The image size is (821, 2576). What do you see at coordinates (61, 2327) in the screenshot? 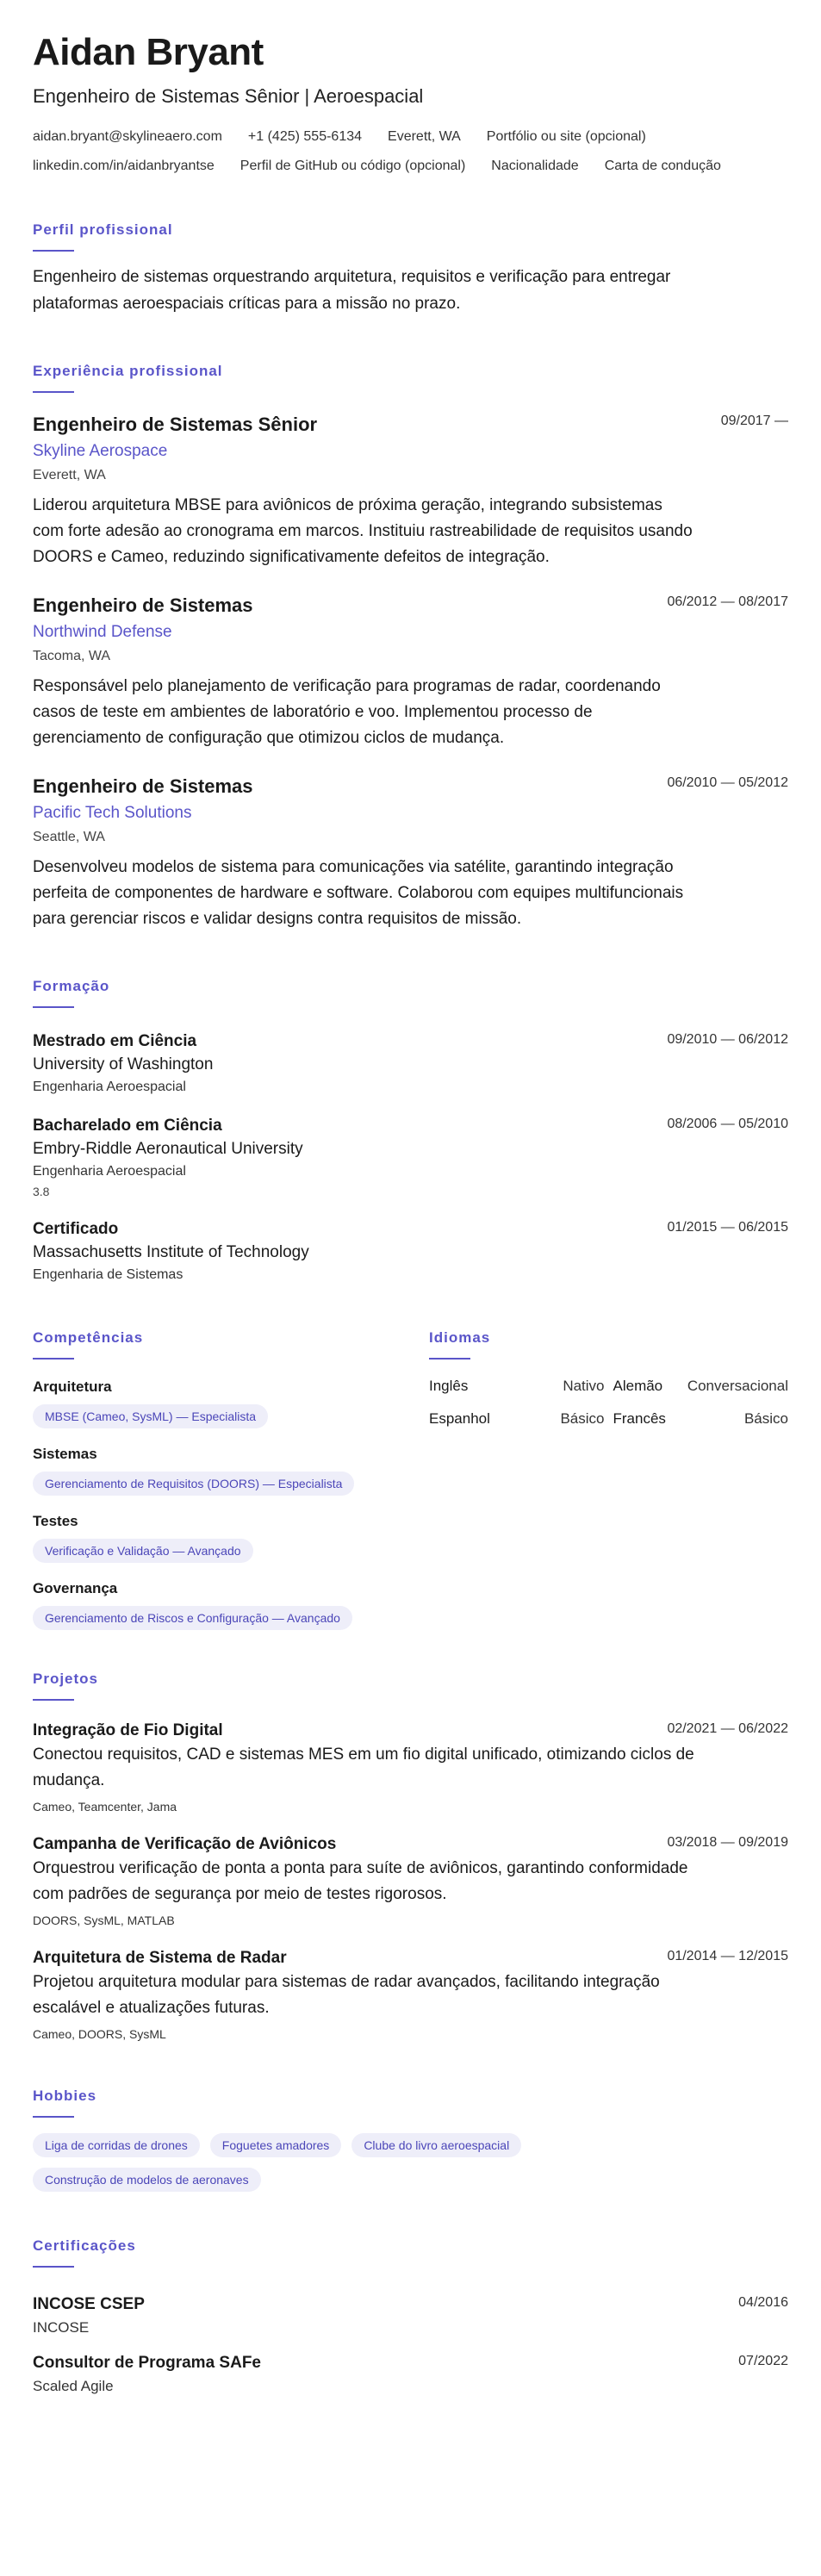
I see `certification-issuer: INCOSE` at bounding box center [61, 2327].